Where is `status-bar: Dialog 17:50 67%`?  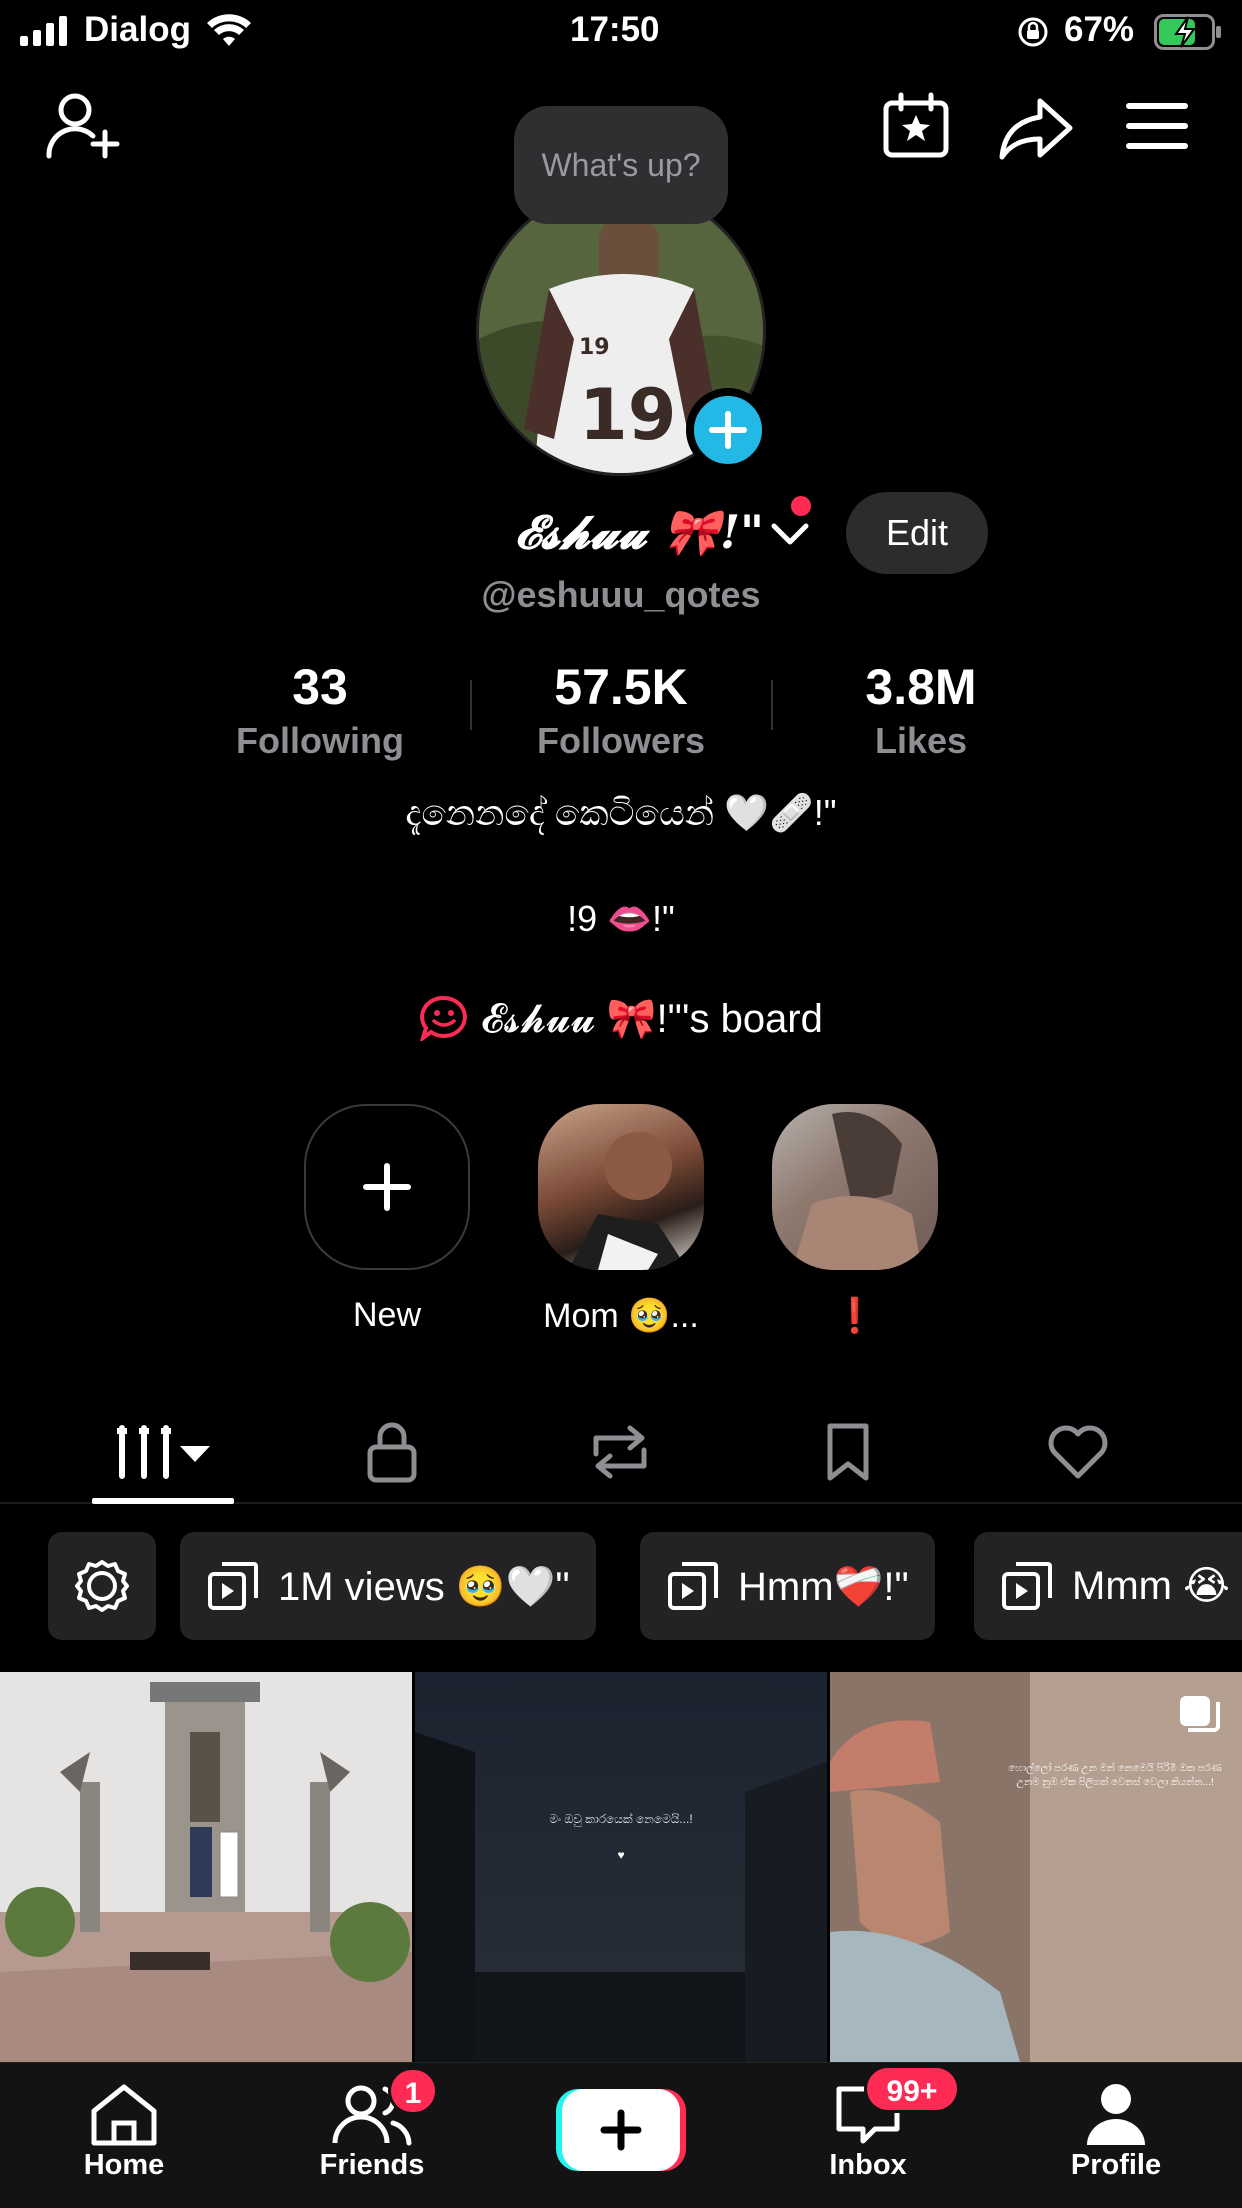 status-bar: Dialog 17:50 67% is located at coordinates (621, 31).